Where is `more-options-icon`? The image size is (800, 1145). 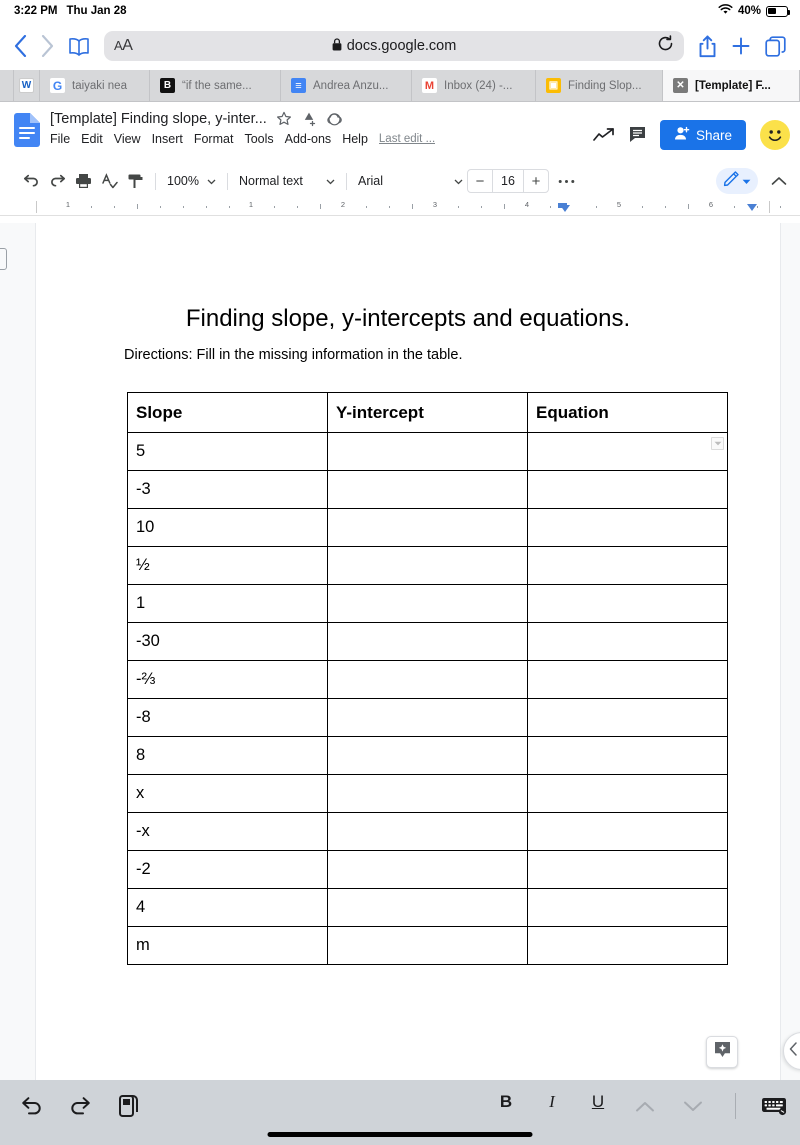 more-options-icon is located at coordinates (566, 181).